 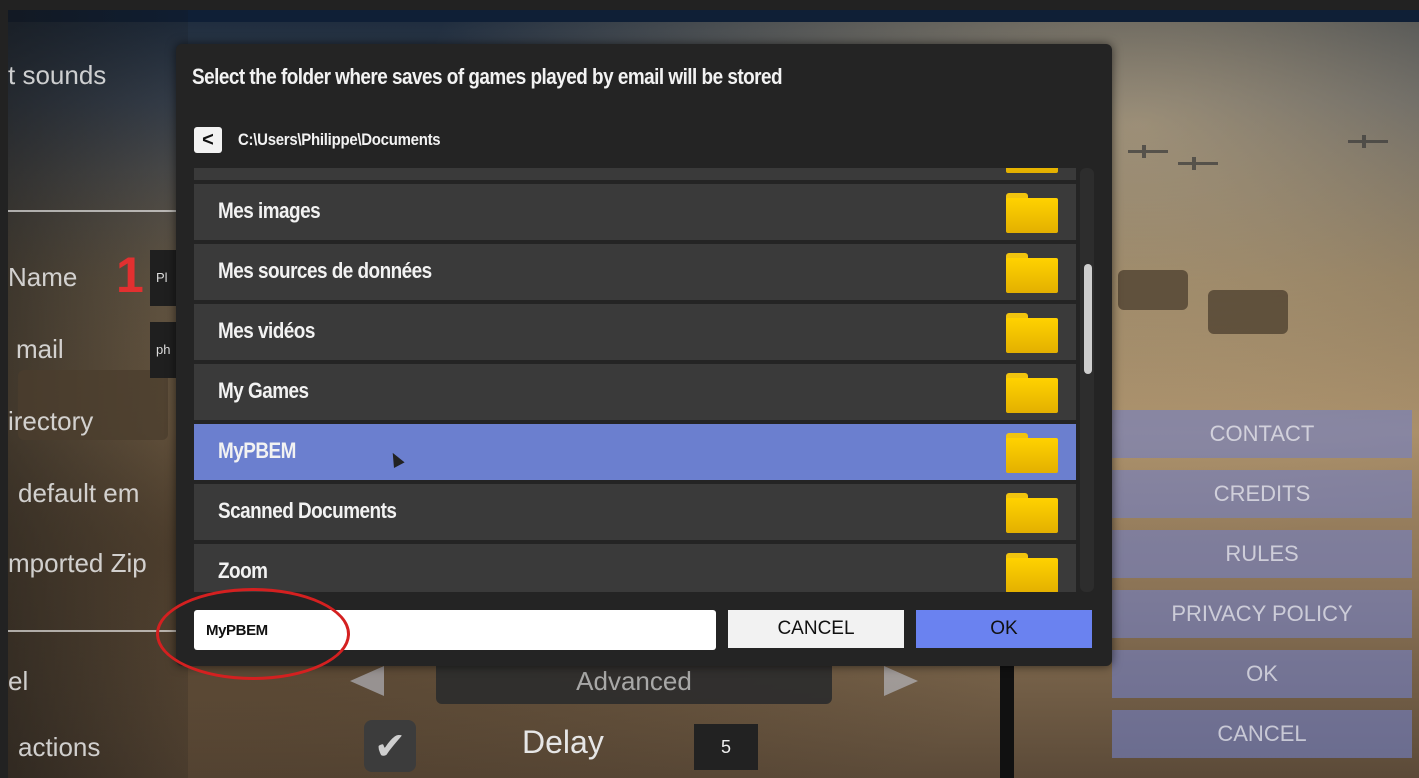 I want to click on menu-label-email: mail, so click(x=40, y=349).